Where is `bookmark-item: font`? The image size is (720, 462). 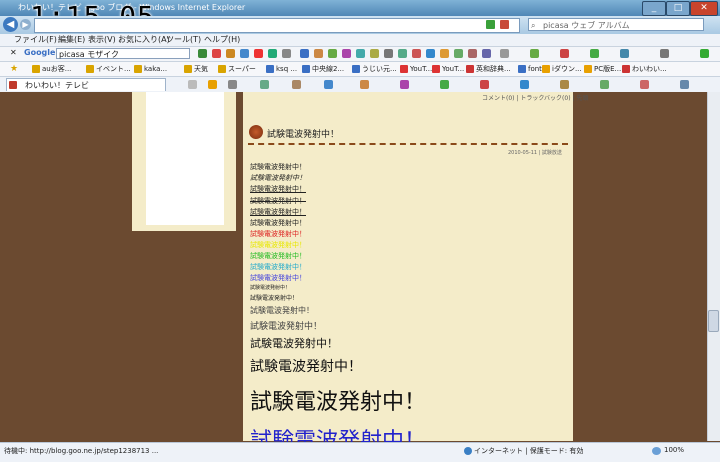 bookmark-item: font is located at coordinates (530, 69).